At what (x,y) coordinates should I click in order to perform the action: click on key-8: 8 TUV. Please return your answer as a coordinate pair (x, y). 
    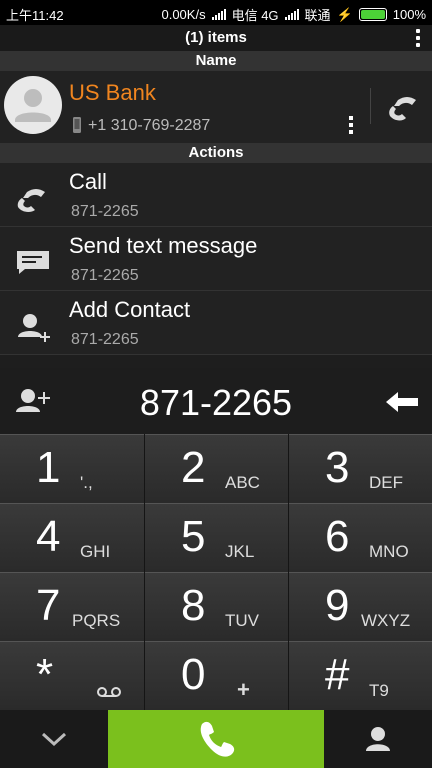
    Looking at the image, I should click on (216, 606).